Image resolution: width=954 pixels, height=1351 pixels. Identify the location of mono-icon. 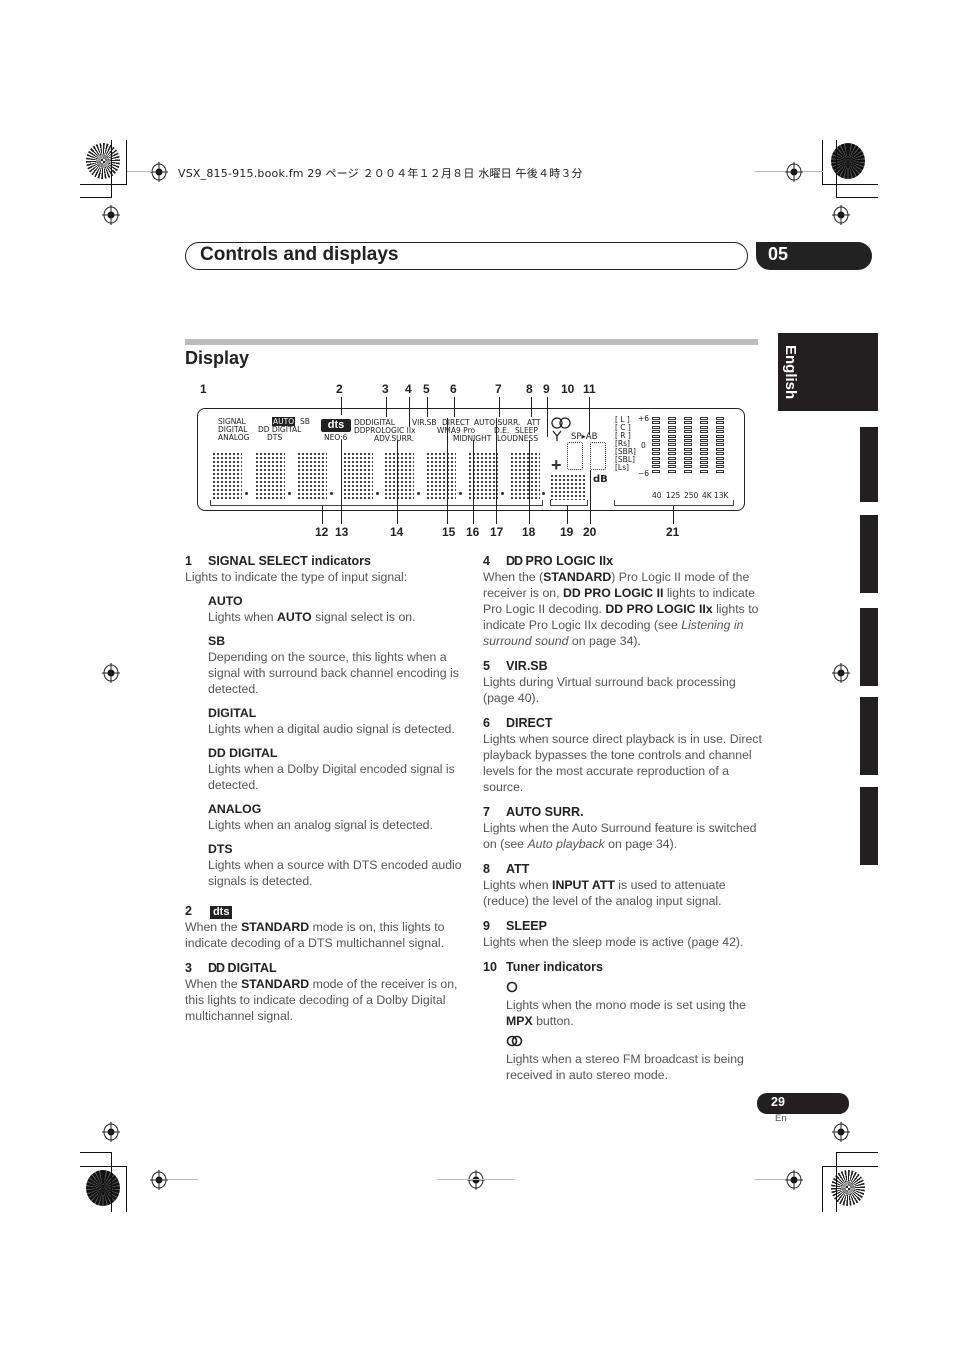
(512, 987).